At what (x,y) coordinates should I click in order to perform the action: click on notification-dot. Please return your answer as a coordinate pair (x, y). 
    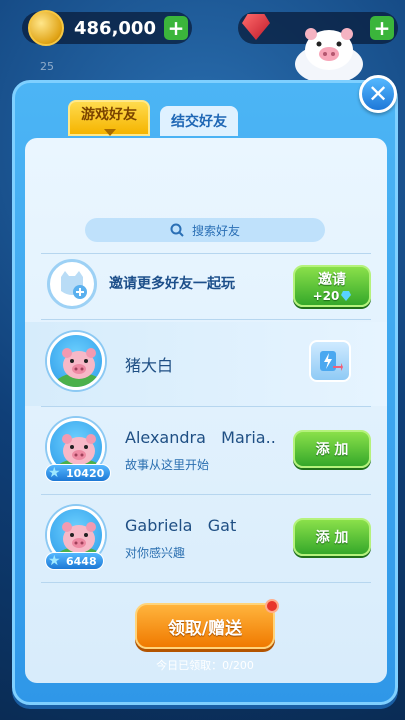
    Looking at the image, I should click on (272, 606).